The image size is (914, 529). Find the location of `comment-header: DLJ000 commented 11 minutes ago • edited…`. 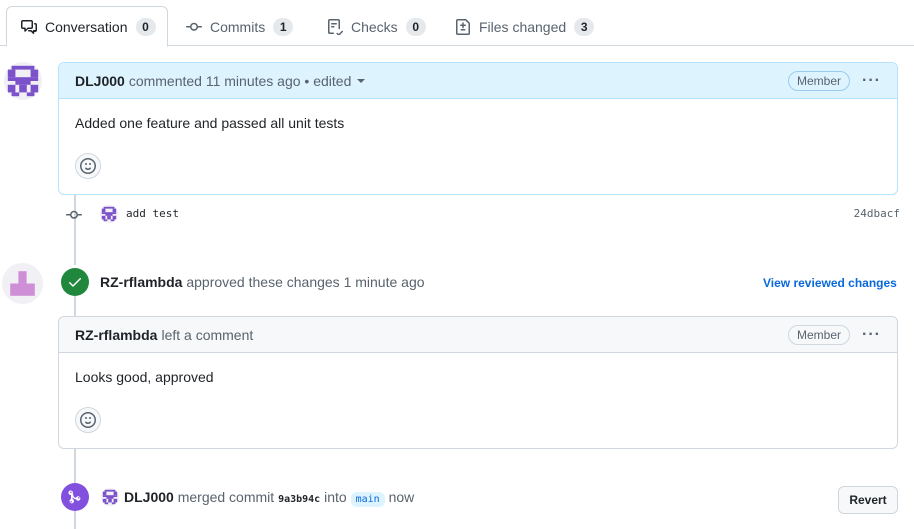

comment-header: DLJ000 commented 11 minutes ago • edited… is located at coordinates (478, 81).